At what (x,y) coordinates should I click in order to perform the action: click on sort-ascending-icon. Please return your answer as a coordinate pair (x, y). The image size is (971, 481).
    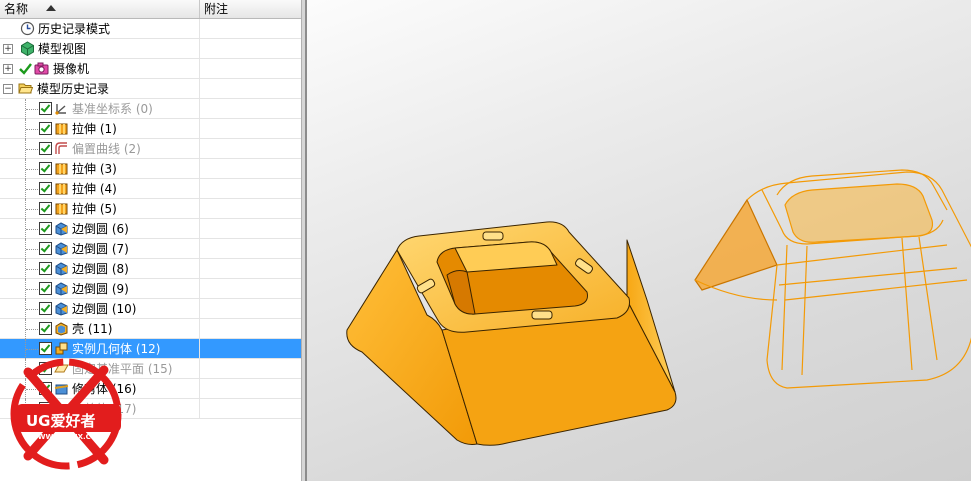
    Looking at the image, I should click on (51, 8).